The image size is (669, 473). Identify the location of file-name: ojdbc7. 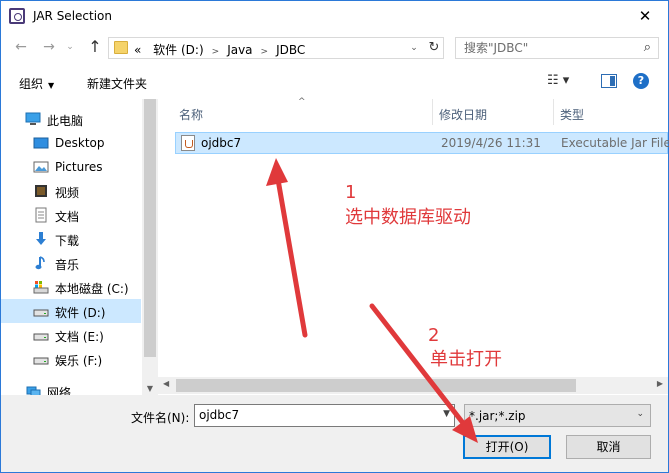
(221, 143).